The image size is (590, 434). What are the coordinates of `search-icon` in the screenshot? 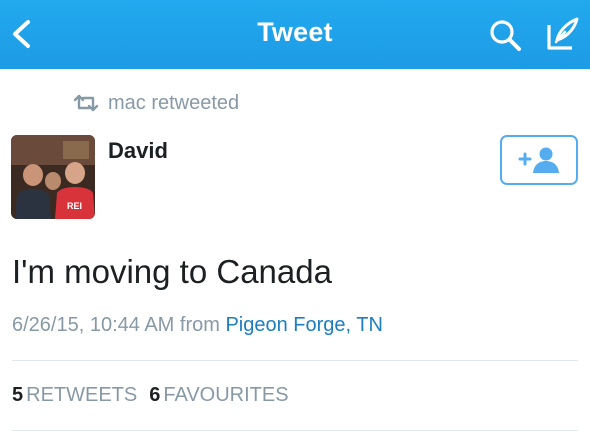 It's located at (505, 35).